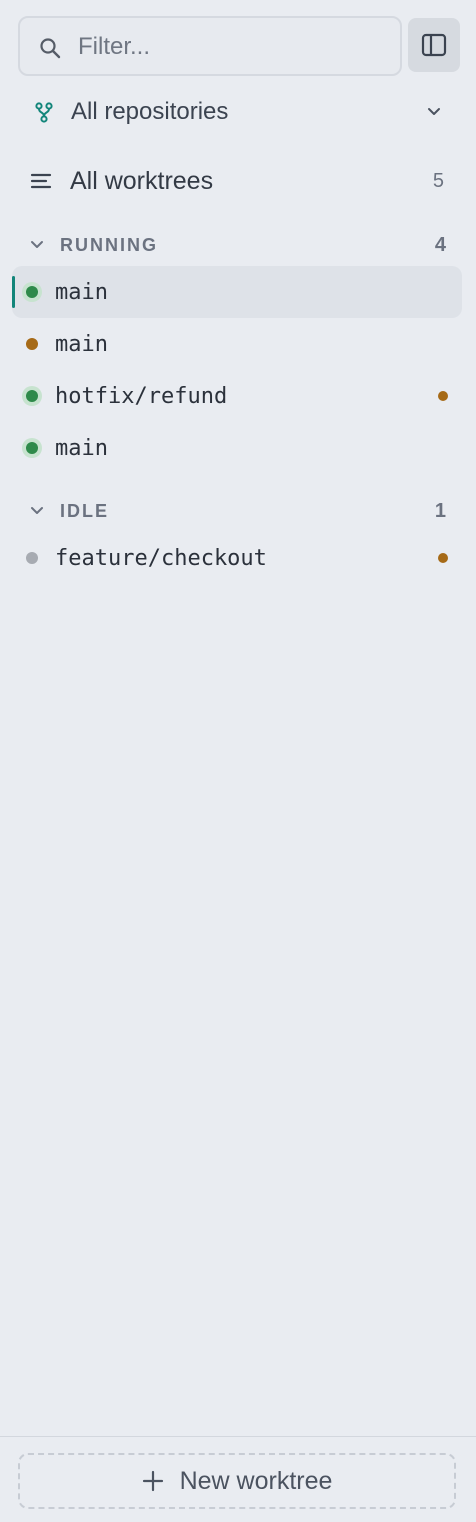  I want to click on section-count: 4, so click(440, 244).